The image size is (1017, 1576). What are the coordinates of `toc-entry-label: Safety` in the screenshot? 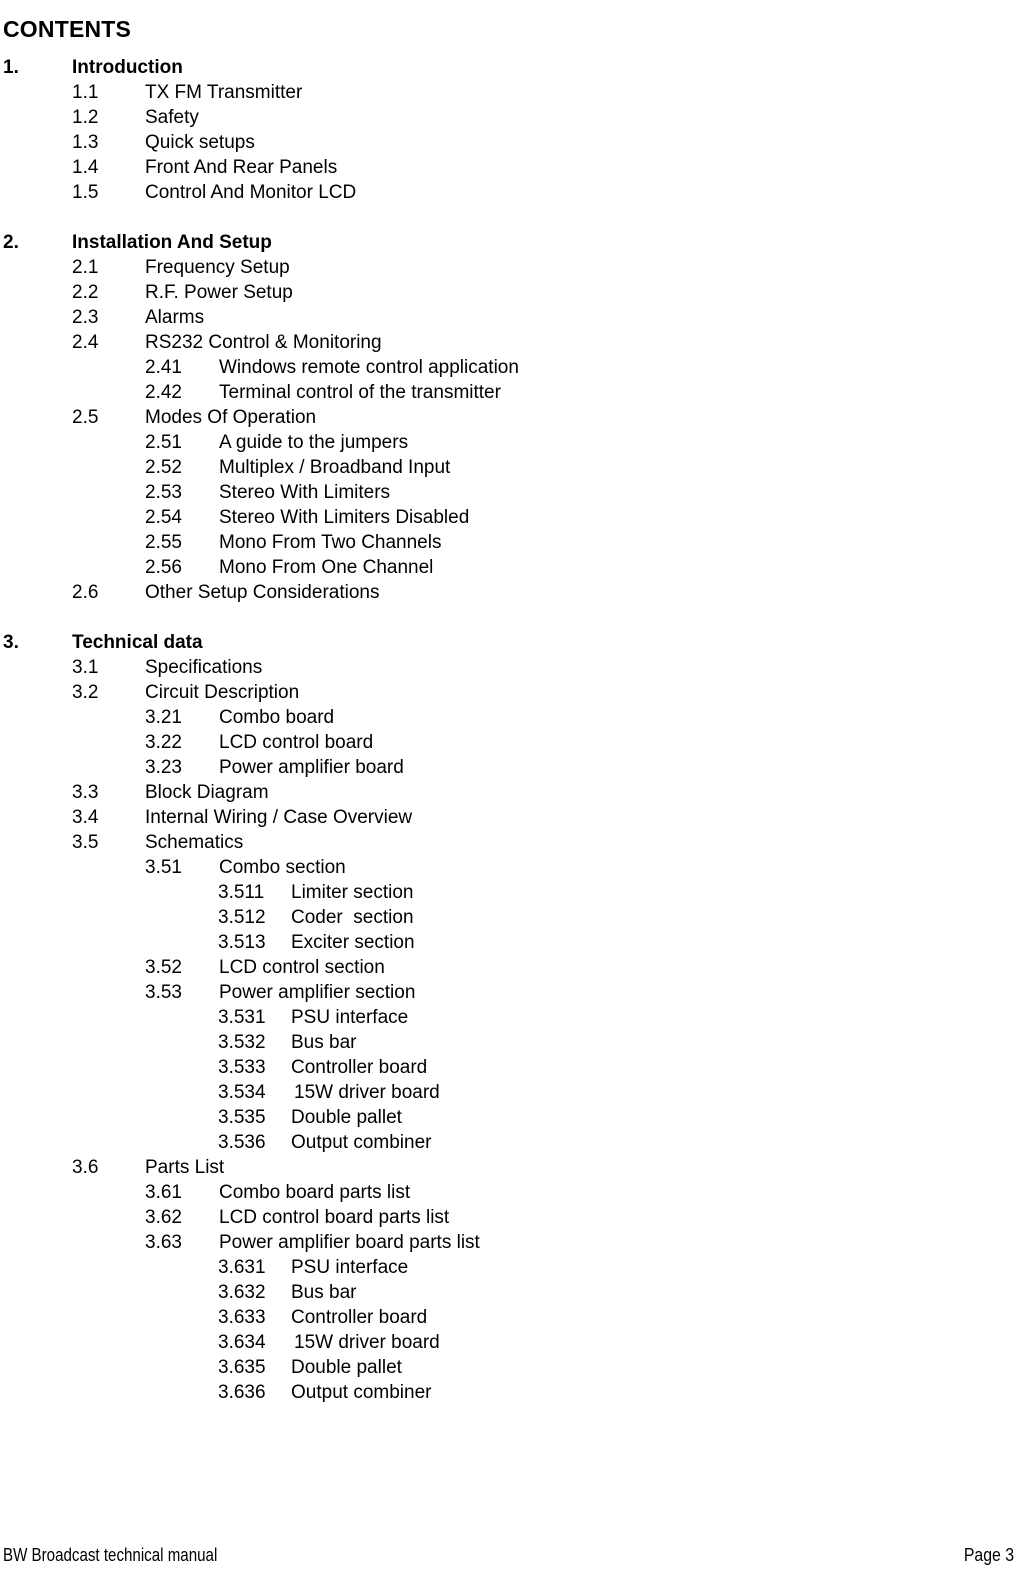 It's located at (172, 117).